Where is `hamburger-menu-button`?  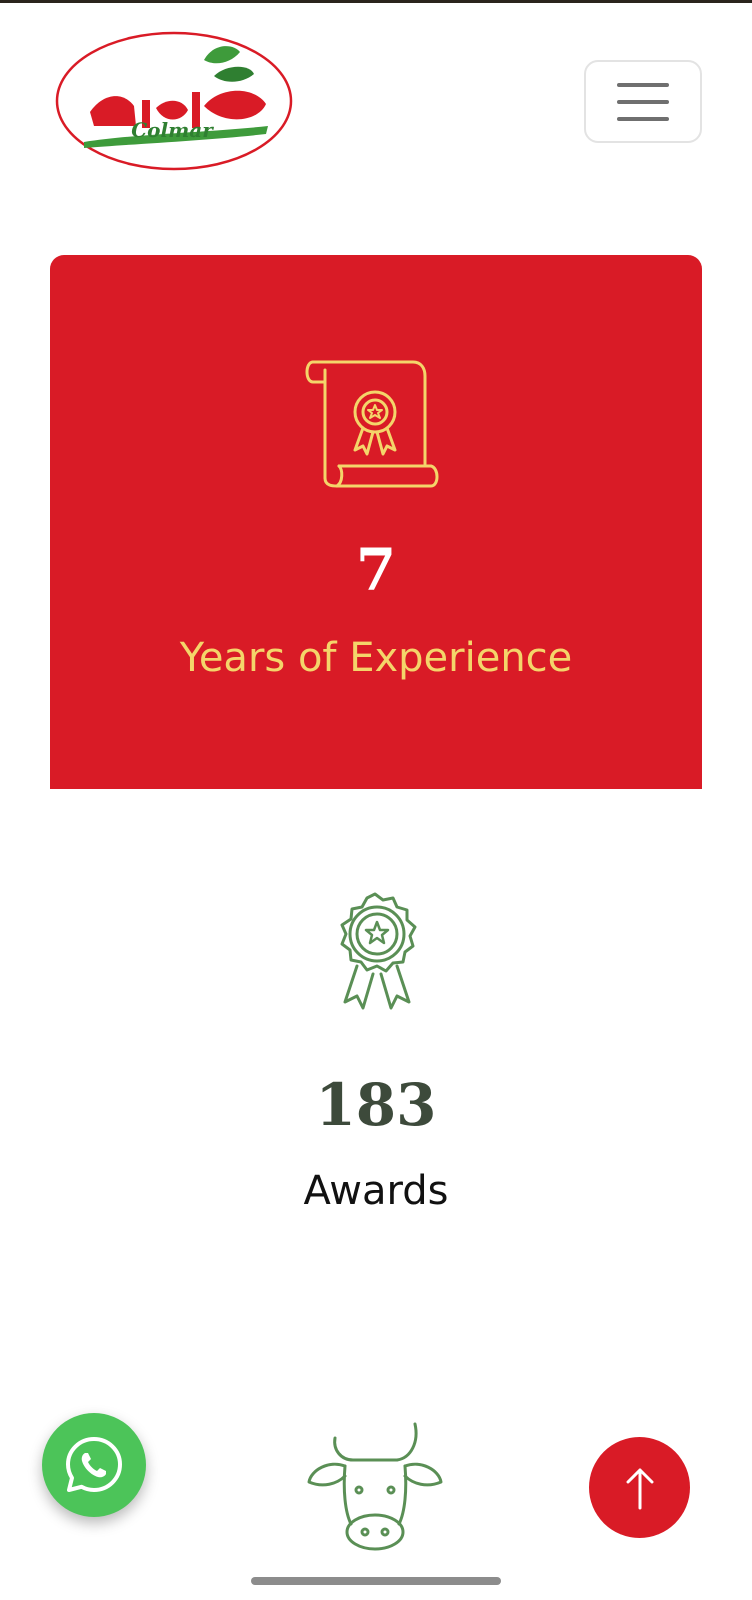
hamburger-menu-button is located at coordinates (643, 101).